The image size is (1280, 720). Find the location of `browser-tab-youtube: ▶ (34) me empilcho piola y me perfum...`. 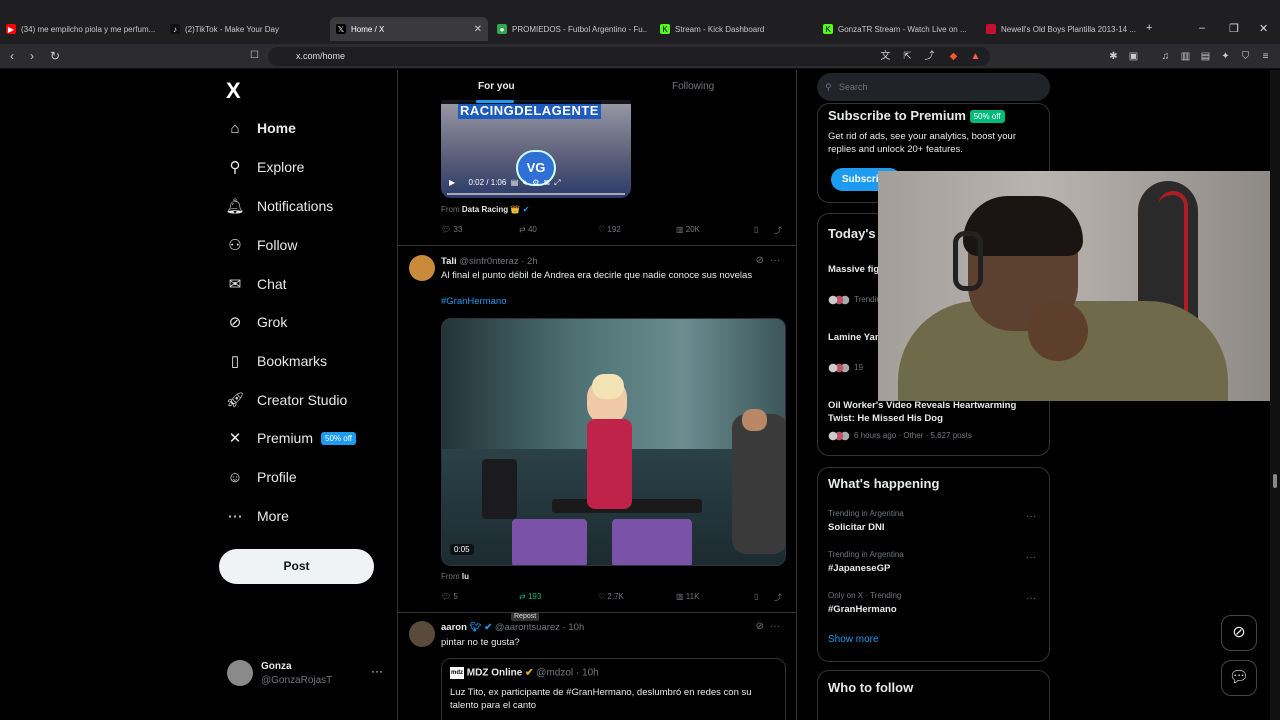

browser-tab-youtube: ▶ (34) me empilcho piola y me perfum... is located at coordinates (85, 29).